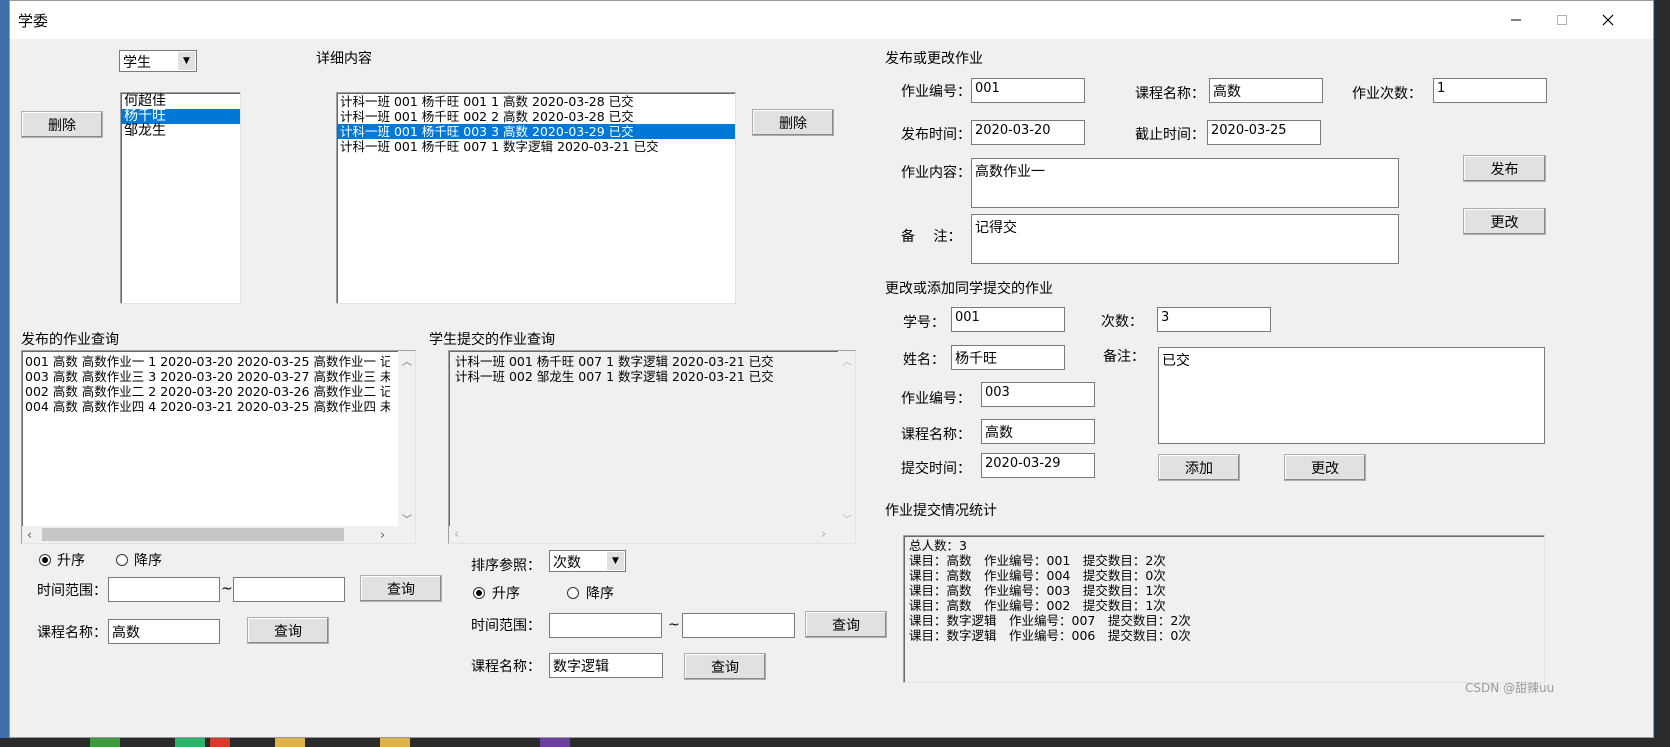 Image resolution: width=1670 pixels, height=747 pixels. I want to click on submit-time-field: 2020-03-29, so click(1038, 465).